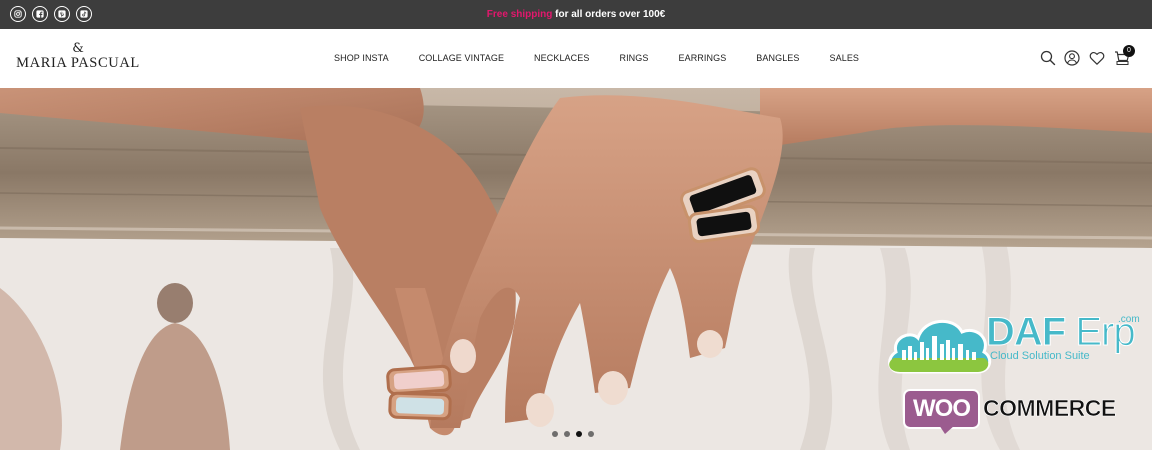 The image size is (1152, 469). Describe the element at coordinates (940, 346) in the screenshot. I see `daf-cloud-icon` at that location.